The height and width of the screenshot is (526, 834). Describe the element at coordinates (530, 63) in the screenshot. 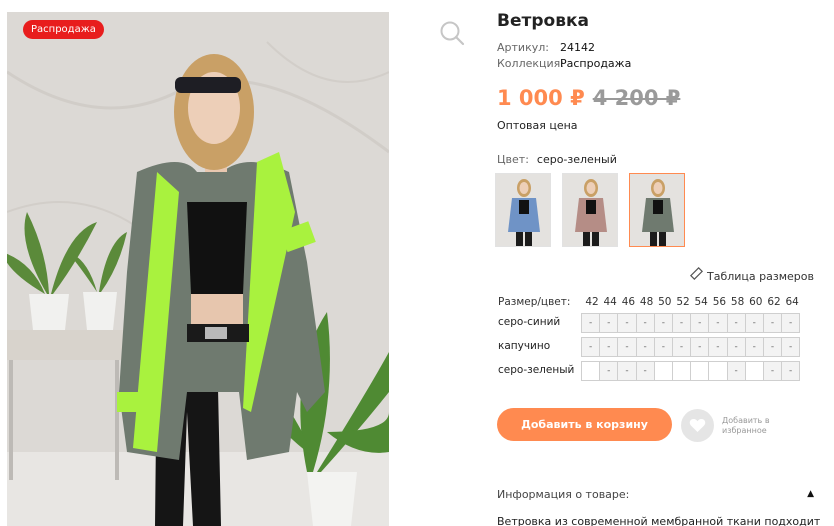

I see `collection-label: Коллекция:` at that location.